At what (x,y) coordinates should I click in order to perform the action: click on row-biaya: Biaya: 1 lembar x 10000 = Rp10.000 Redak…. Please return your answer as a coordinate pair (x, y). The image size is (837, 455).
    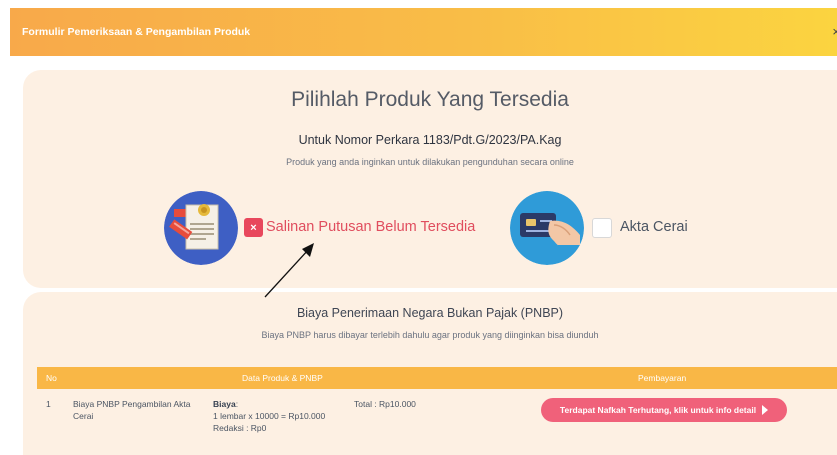
    Looking at the image, I should click on (278, 416).